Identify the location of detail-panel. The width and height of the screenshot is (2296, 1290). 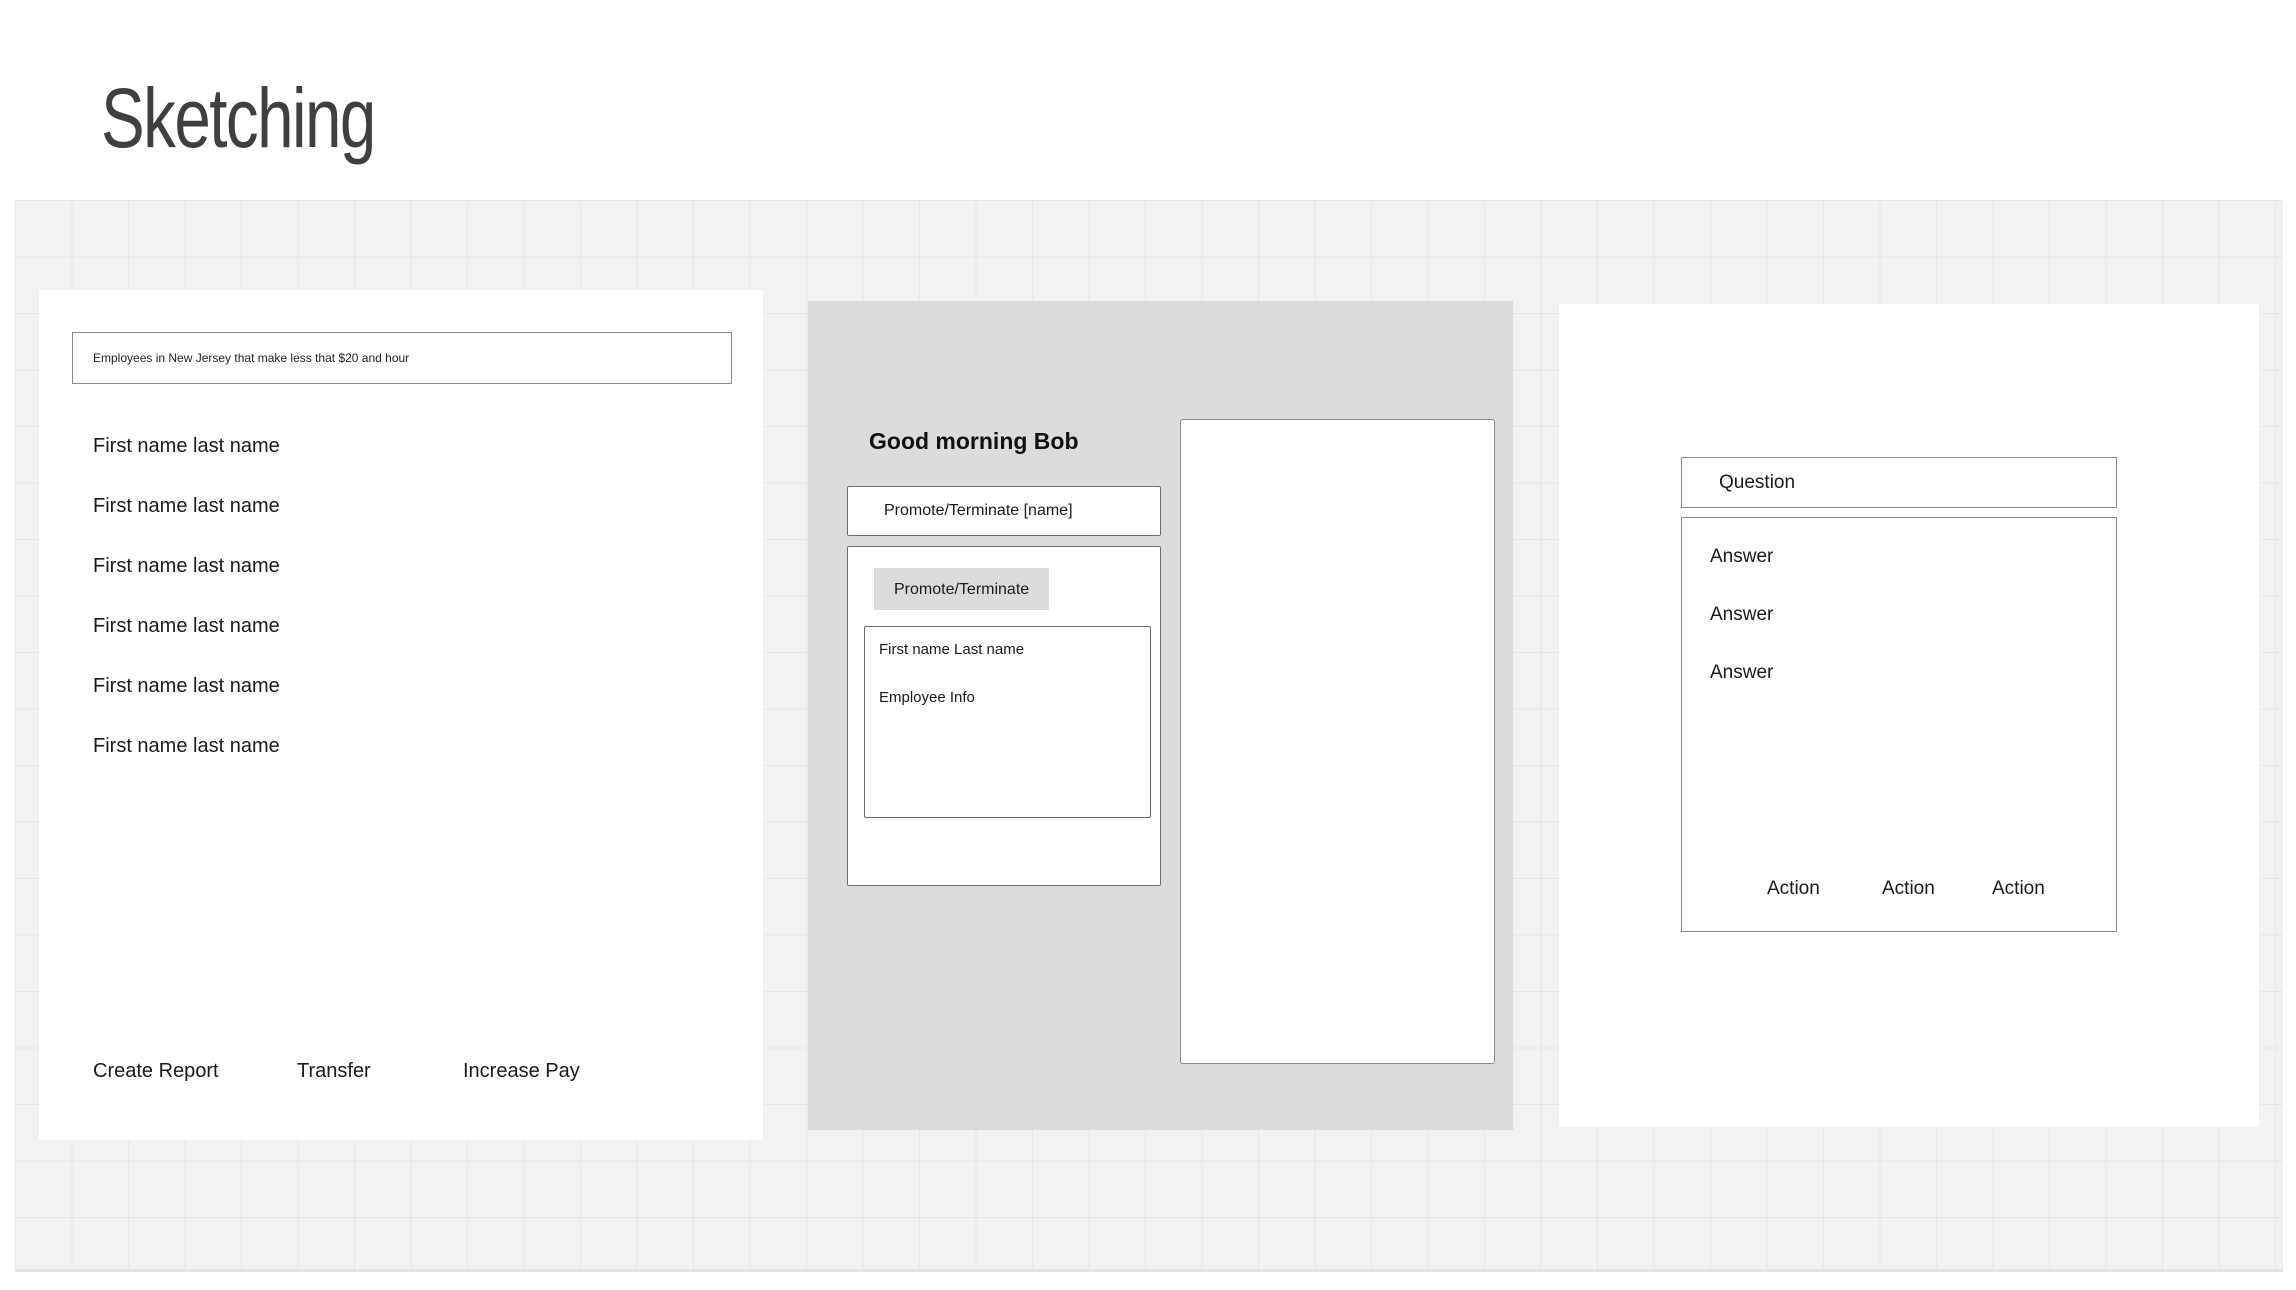
(1337, 741).